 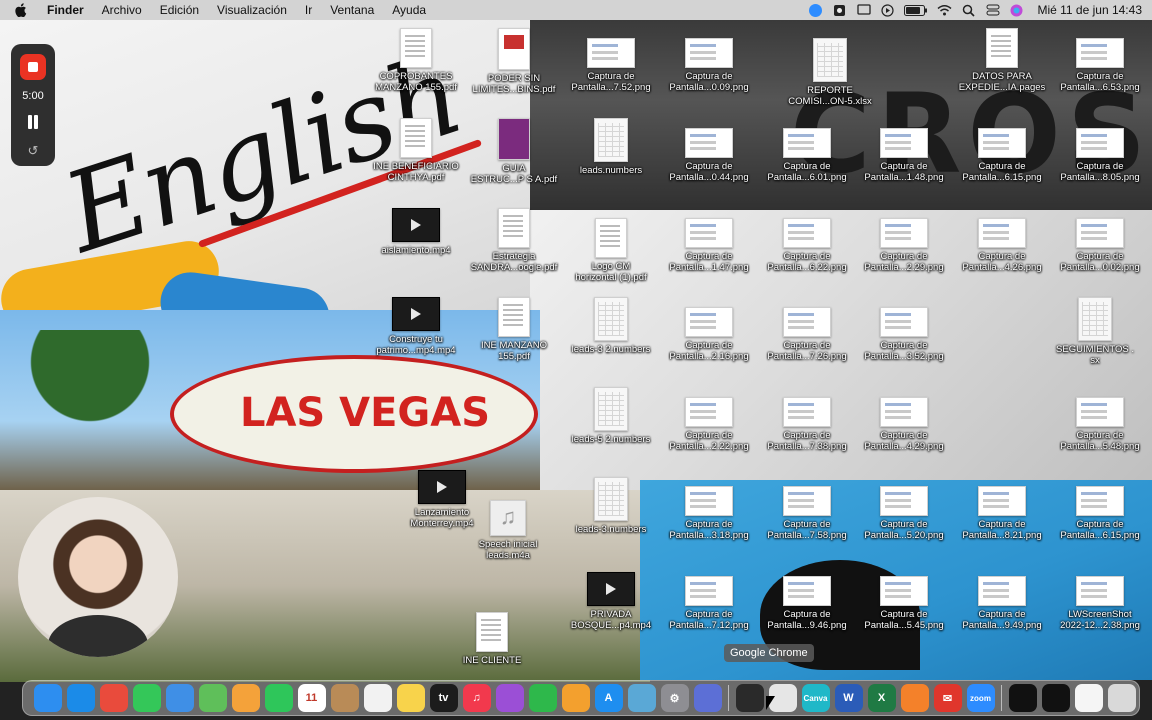 What do you see at coordinates (1100, 245) in the screenshot?
I see `desktop-file-icon: Captura de Pantalla...0.02.png` at bounding box center [1100, 245].